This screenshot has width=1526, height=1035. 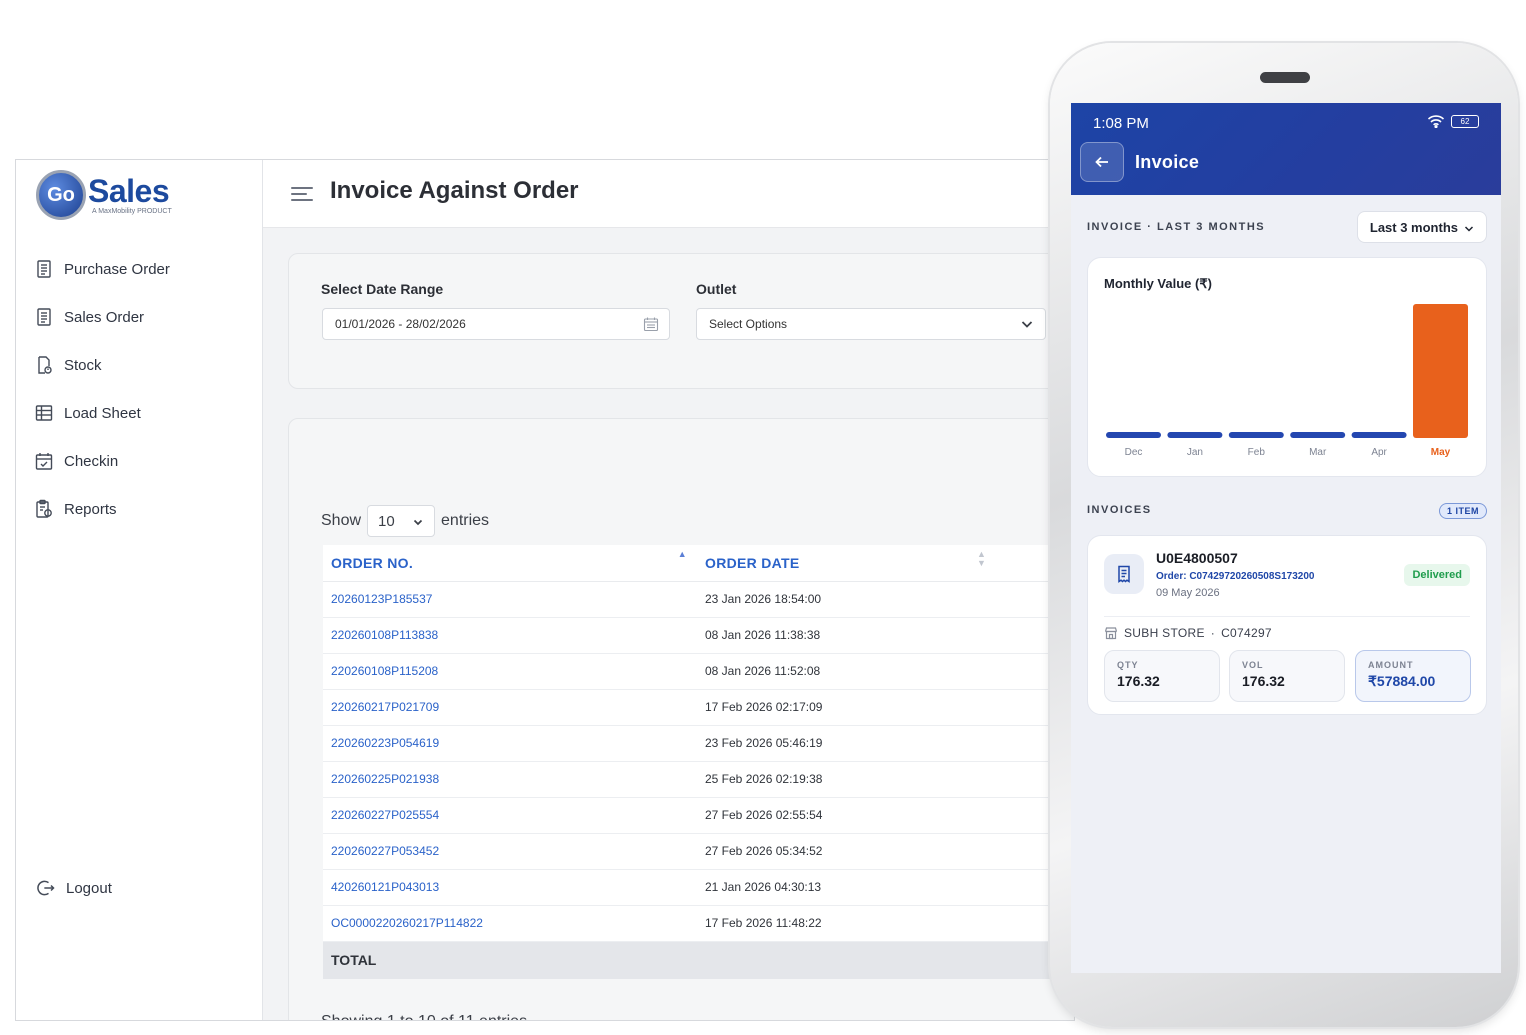 What do you see at coordinates (1465, 121) in the screenshot?
I see `battery-level: 62` at bounding box center [1465, 121].